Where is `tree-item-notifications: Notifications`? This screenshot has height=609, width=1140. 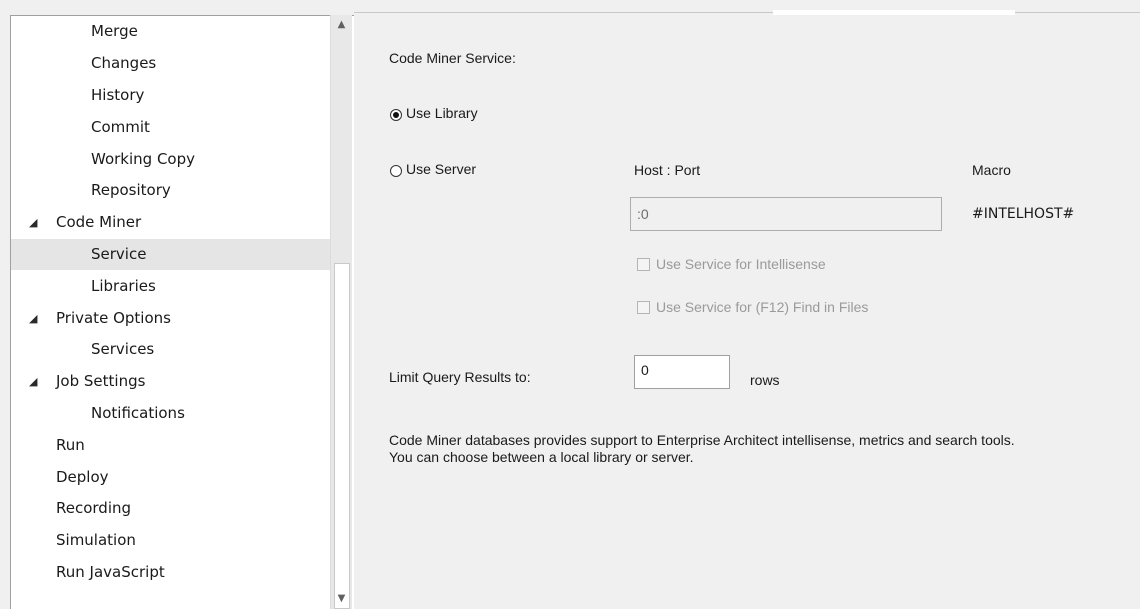
tree-item-notifications: Notifications is located at coordinates (171, 413).